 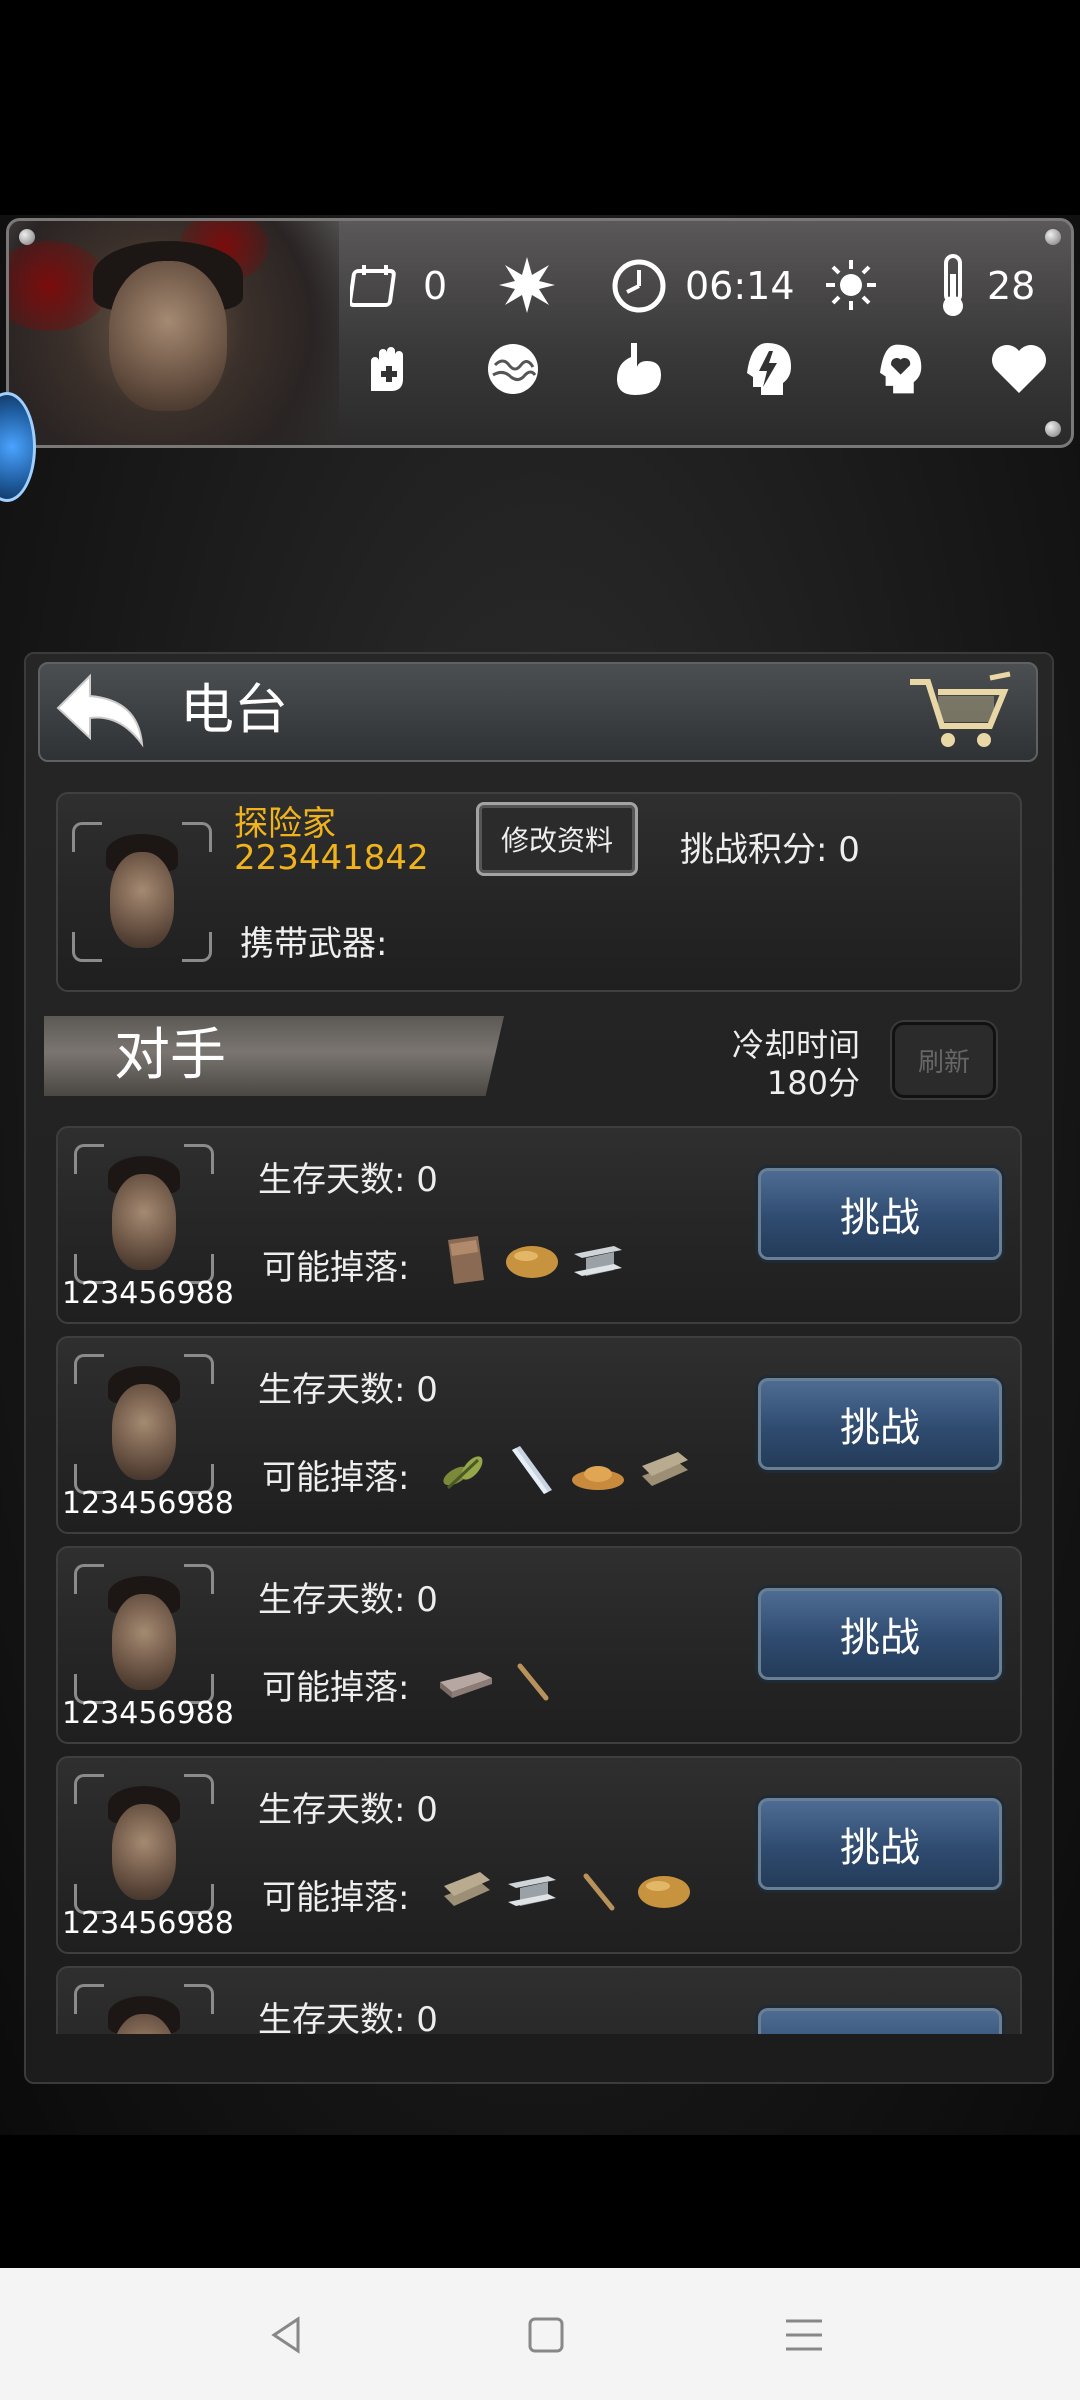 I want to click on page-title: 电台, so click(x=234, y=709).